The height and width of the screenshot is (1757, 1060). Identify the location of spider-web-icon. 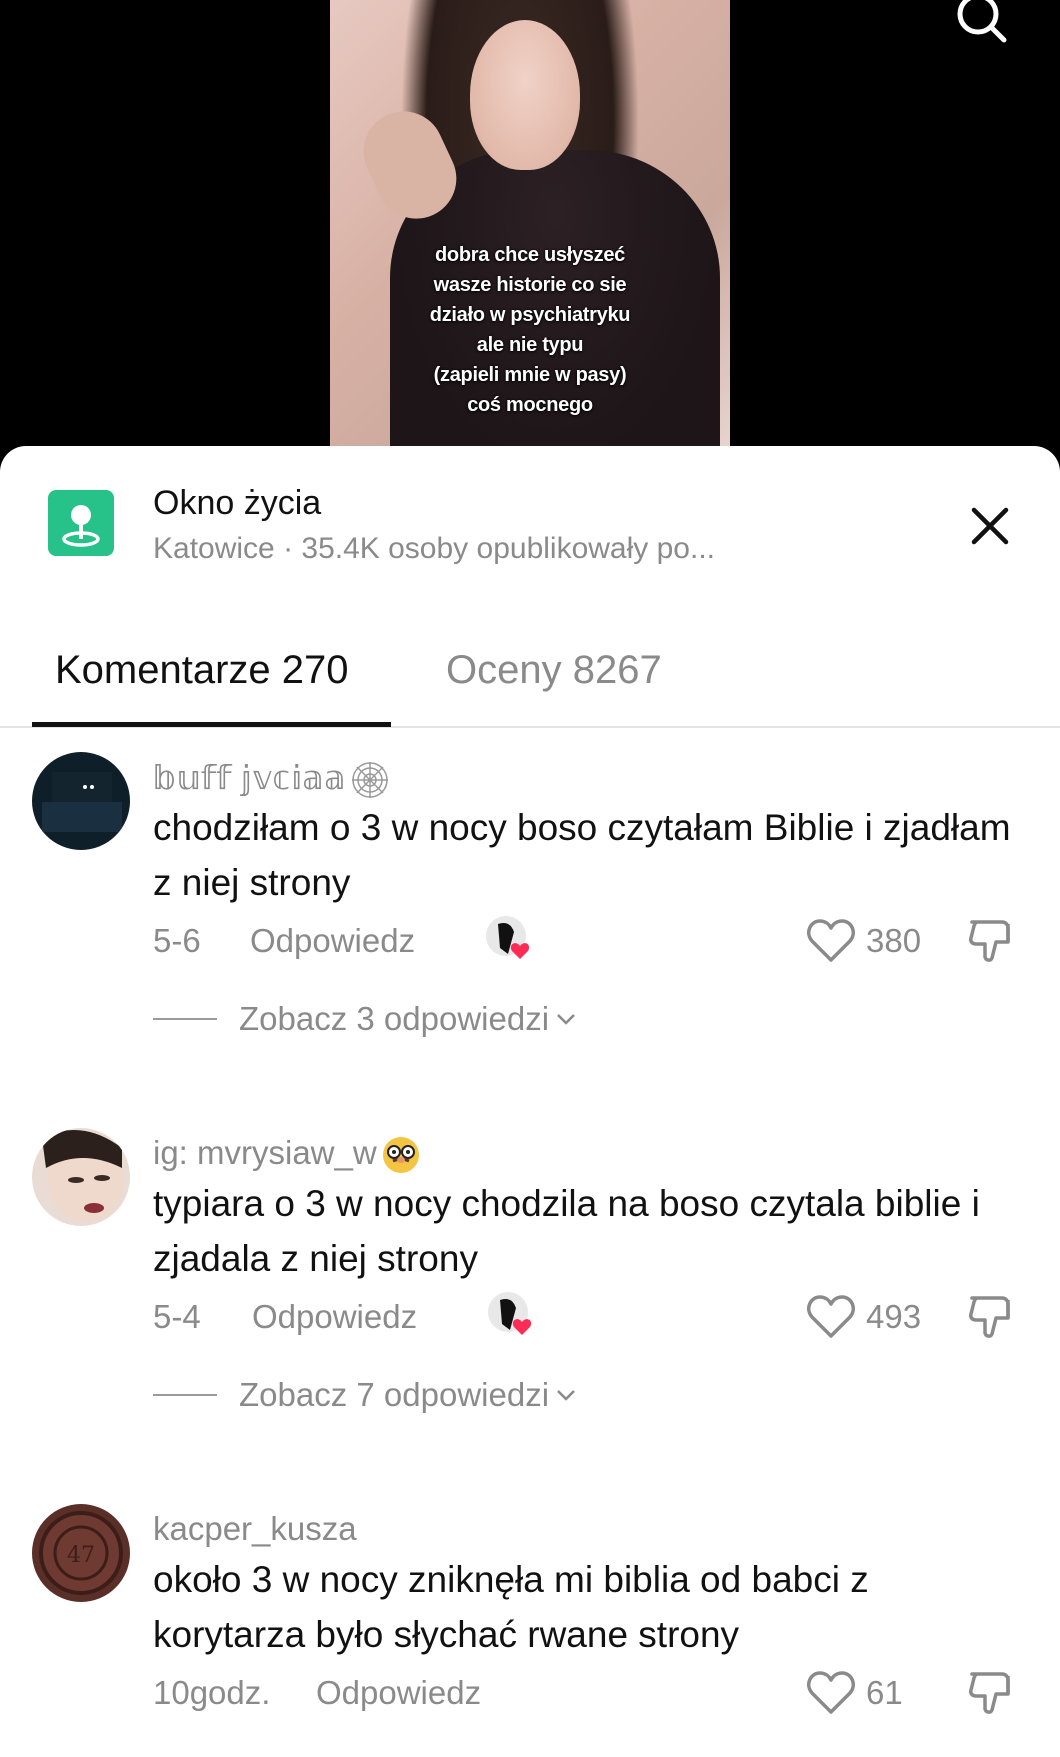
(370, 780).